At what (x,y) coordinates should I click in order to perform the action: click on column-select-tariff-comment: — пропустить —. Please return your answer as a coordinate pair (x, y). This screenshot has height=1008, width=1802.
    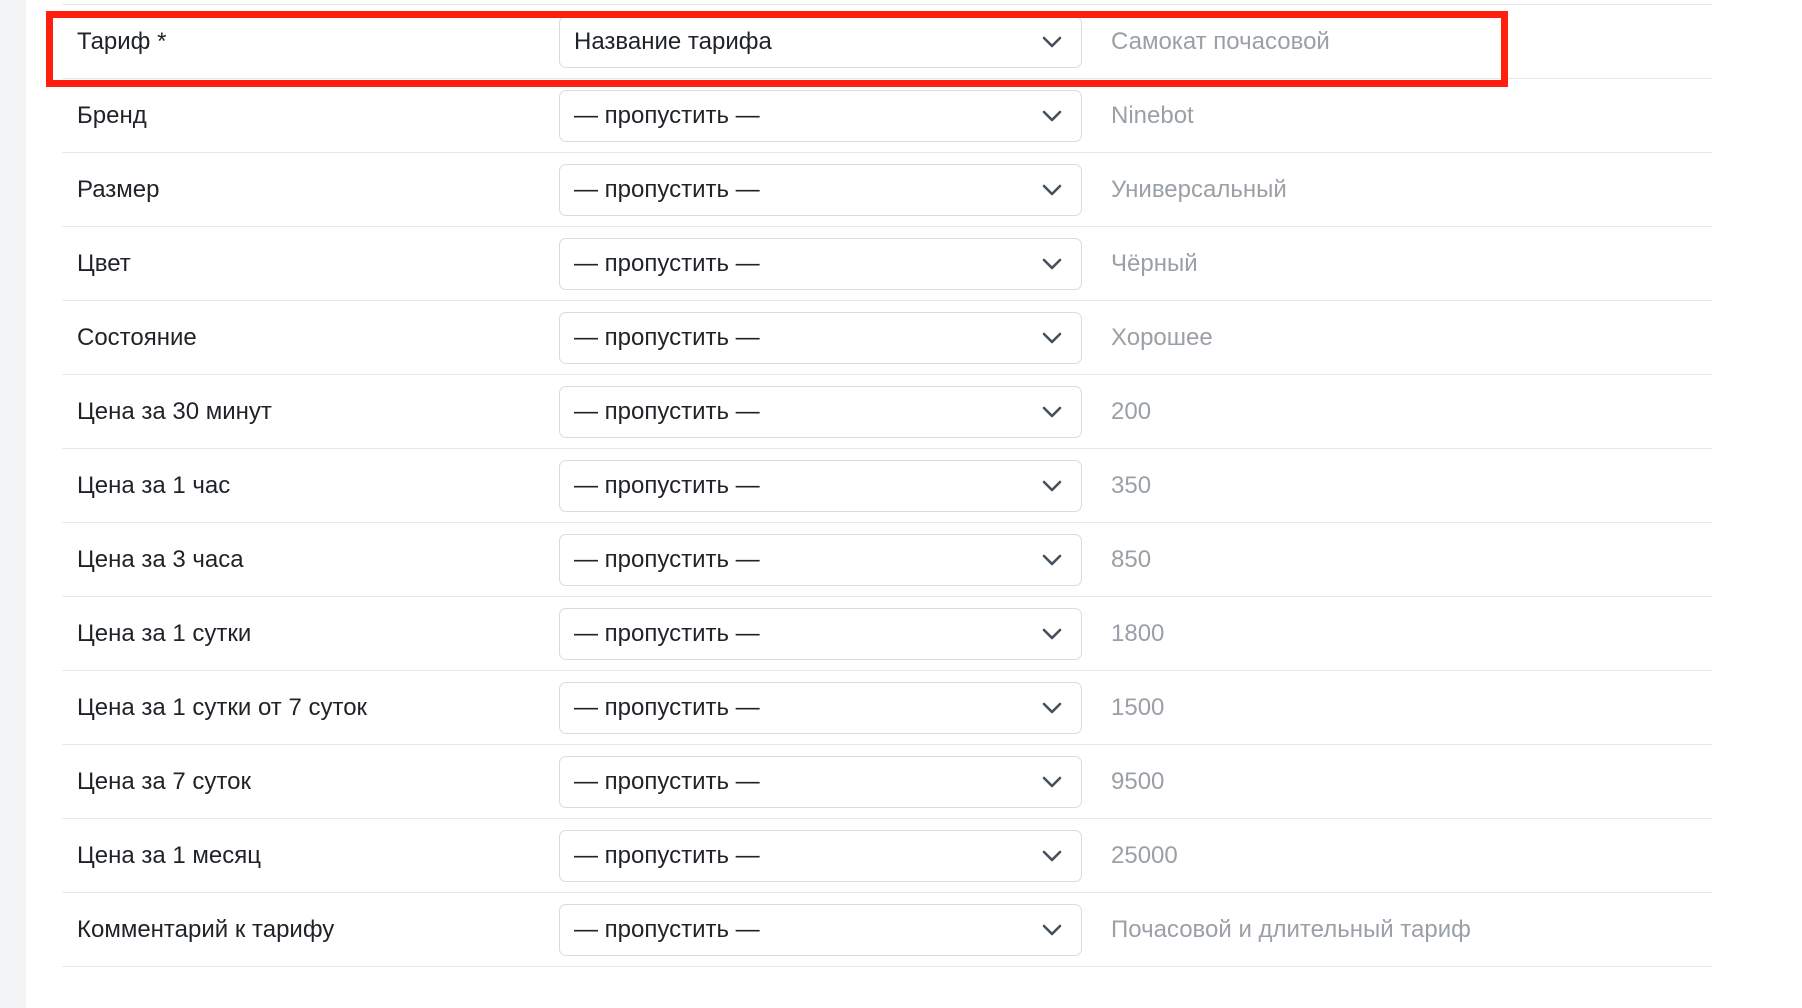
    Looking at the image, I should click on (820, 929).